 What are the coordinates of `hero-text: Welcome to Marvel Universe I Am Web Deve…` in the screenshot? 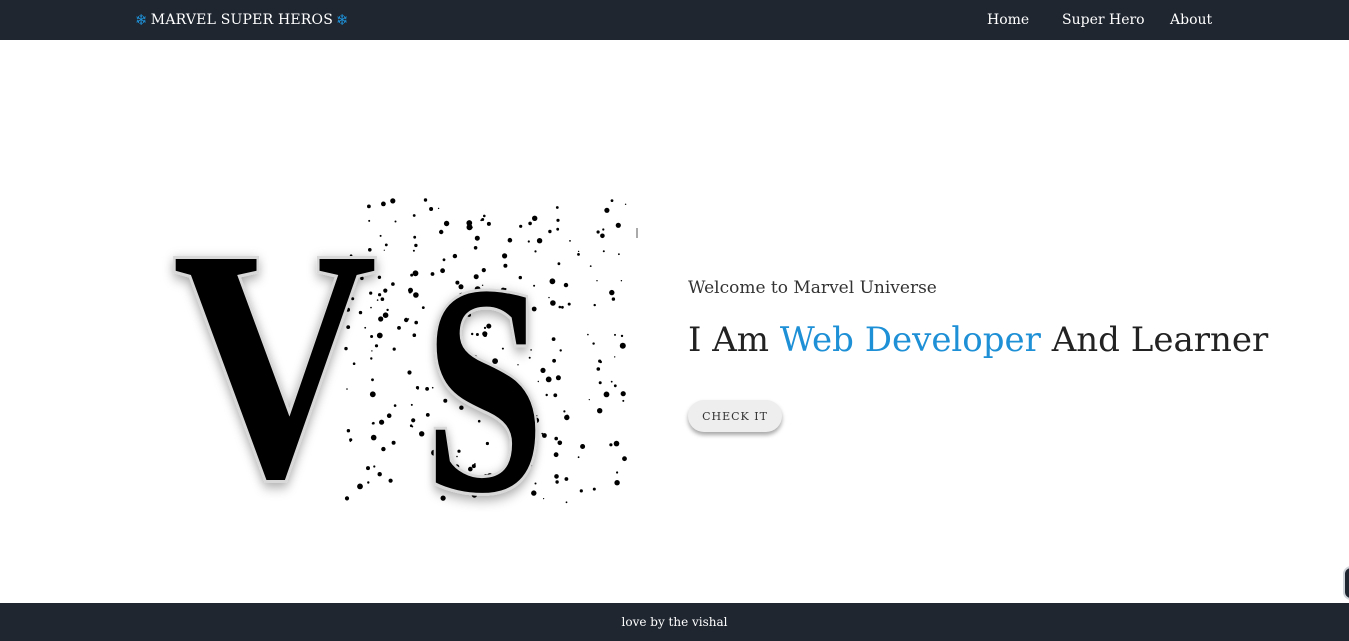 It's located at (988, 319).